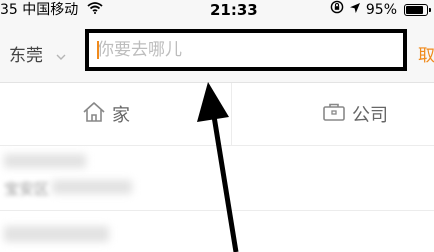  Describe the element at coordinates (218, 167) in the screenshot. I see `annotation-arrow` at that location.